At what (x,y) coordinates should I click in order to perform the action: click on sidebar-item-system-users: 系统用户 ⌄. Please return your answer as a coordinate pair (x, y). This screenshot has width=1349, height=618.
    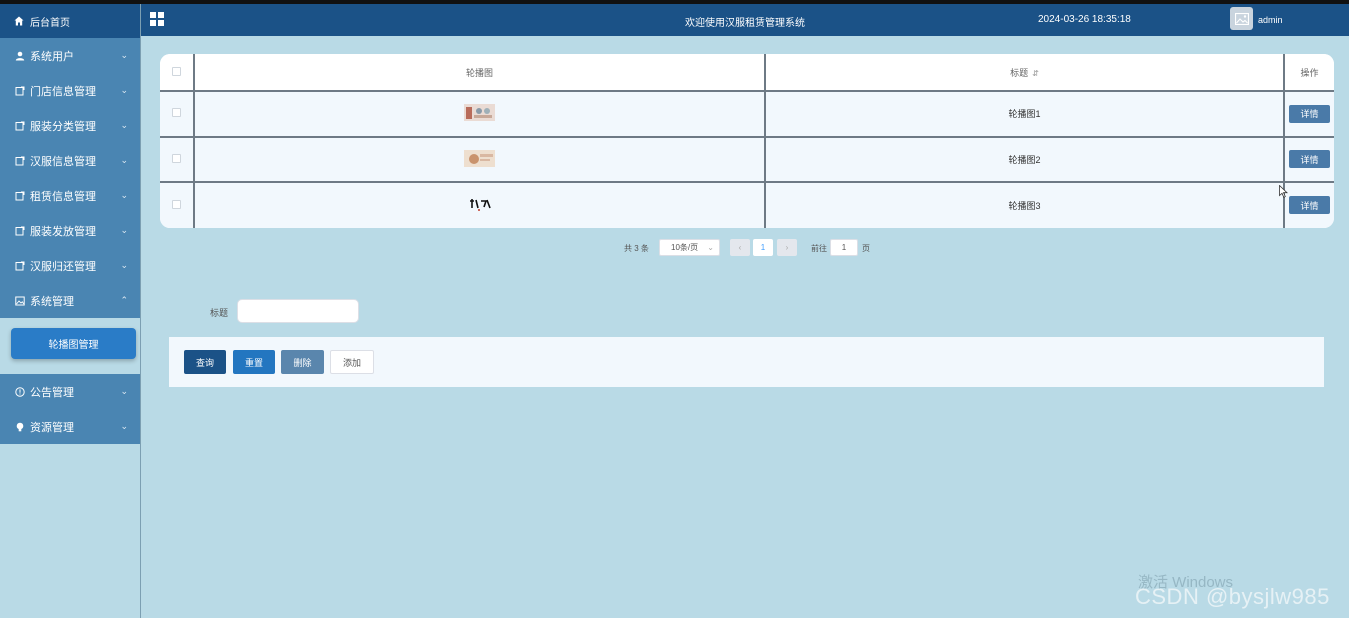
    Looking at the image, I should click on (70, 55).